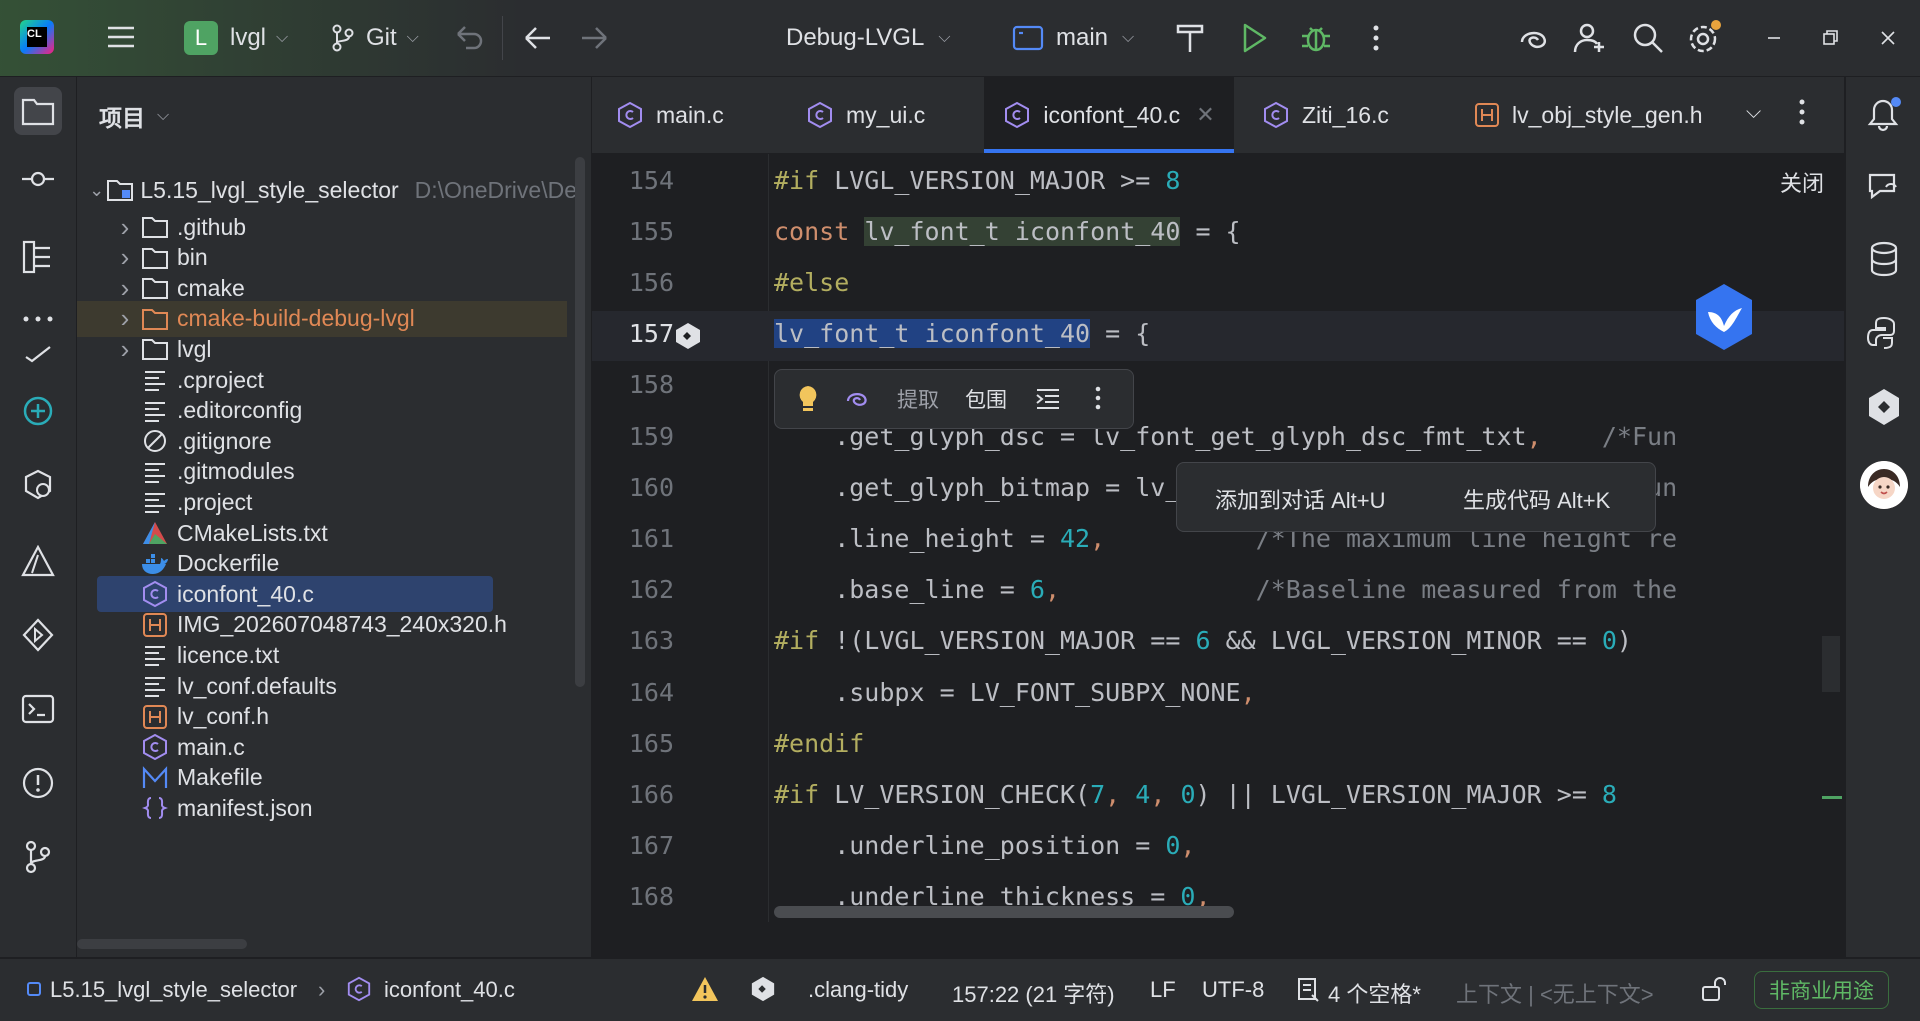 This screenshot has height=1021, width=1920. Describe the element at coordinates (977, 180) in the screenshot. I see `code-line-154: #if LVGL_VERSION_MAJOR >= 8` at that location.